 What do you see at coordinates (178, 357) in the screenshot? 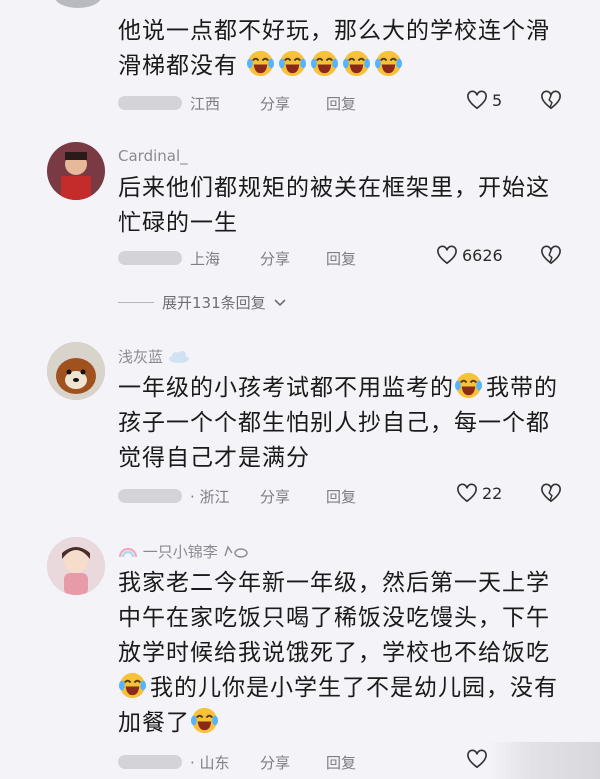
I see `cloud-badge-icon` at bounding box center [178, 357].